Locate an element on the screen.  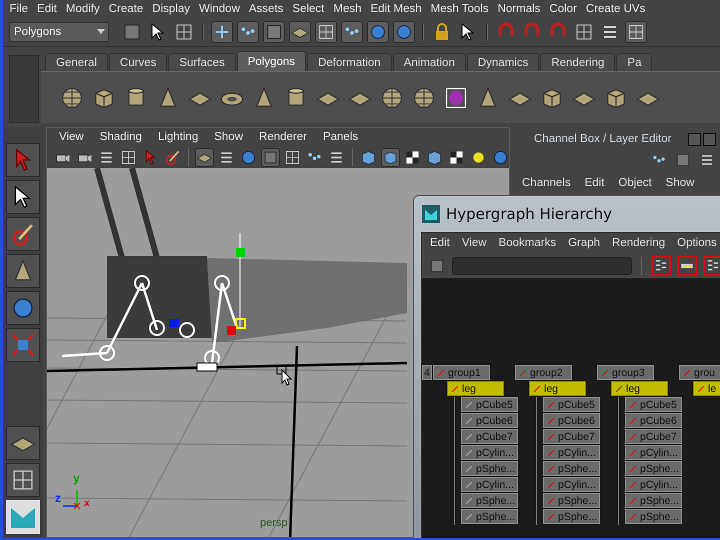
graph-node: group1 is located at coordinates (461, 372).